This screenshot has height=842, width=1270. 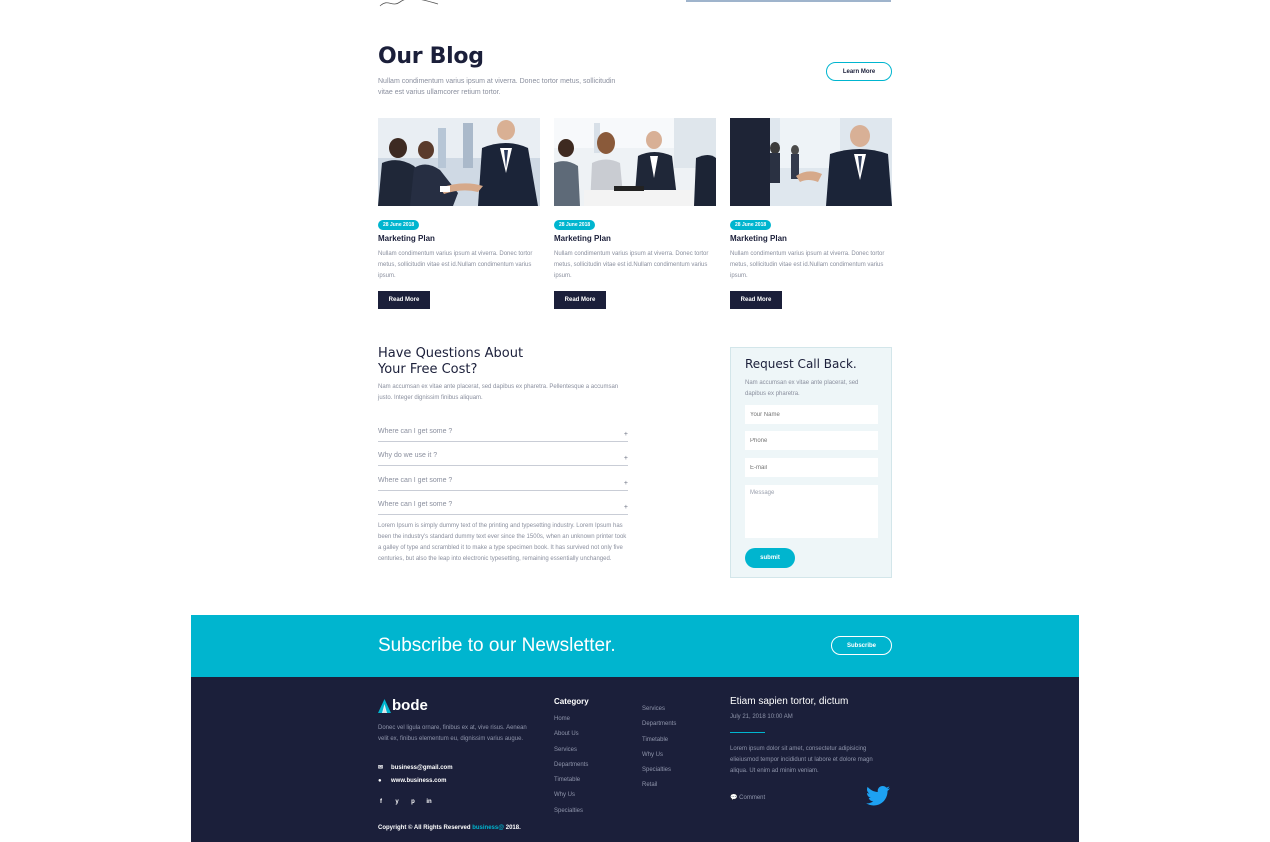 I want to click on category-title: Category, so click(x=571, y=701).